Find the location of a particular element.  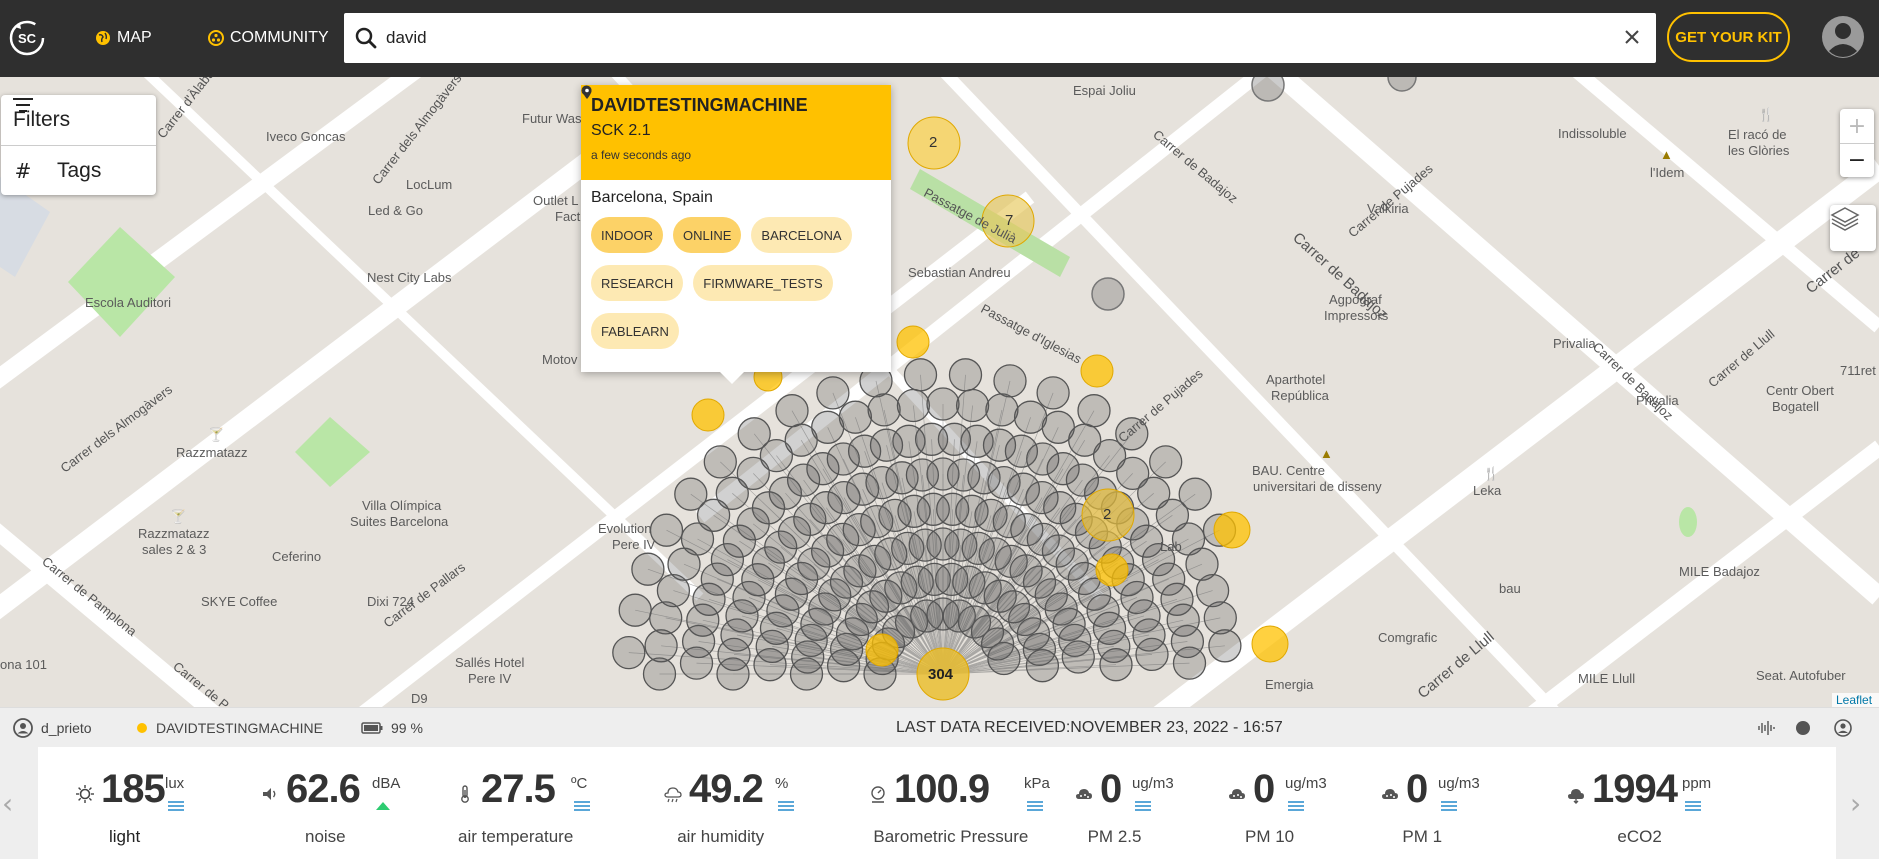

map-place-label: Comgrafic is located at coordinates (1408, 637).